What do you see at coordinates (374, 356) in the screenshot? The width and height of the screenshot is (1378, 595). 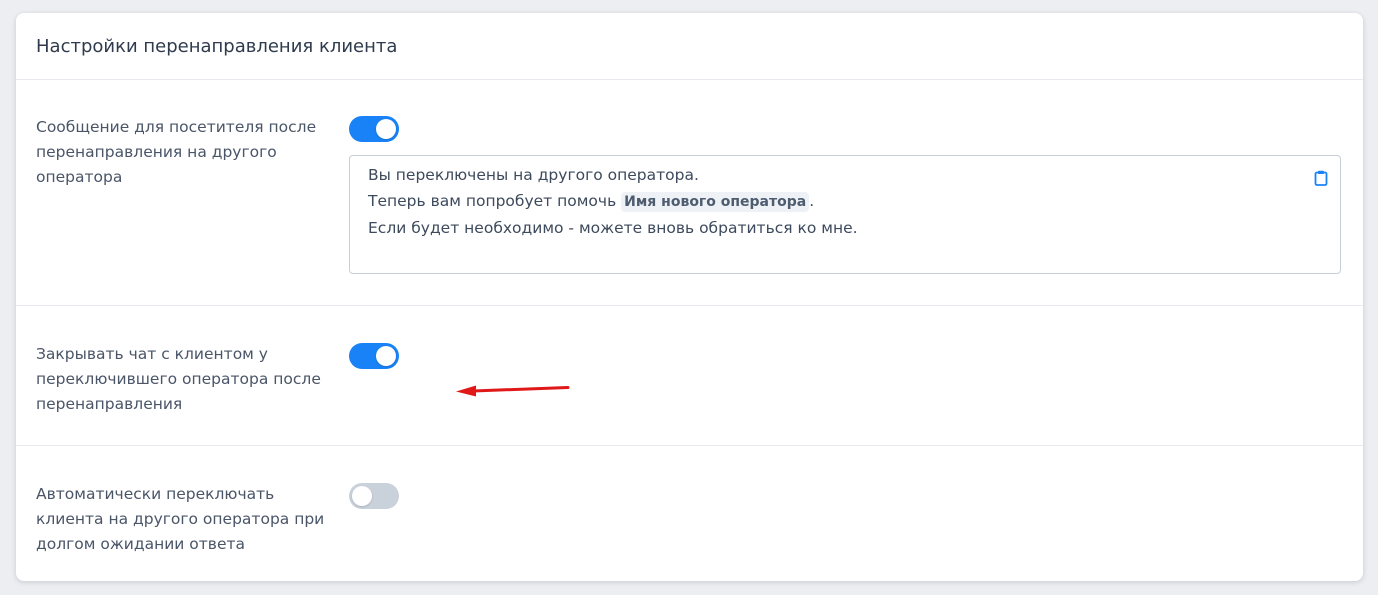 I see `close-chat-toggle` at bounding box center [374, 356].